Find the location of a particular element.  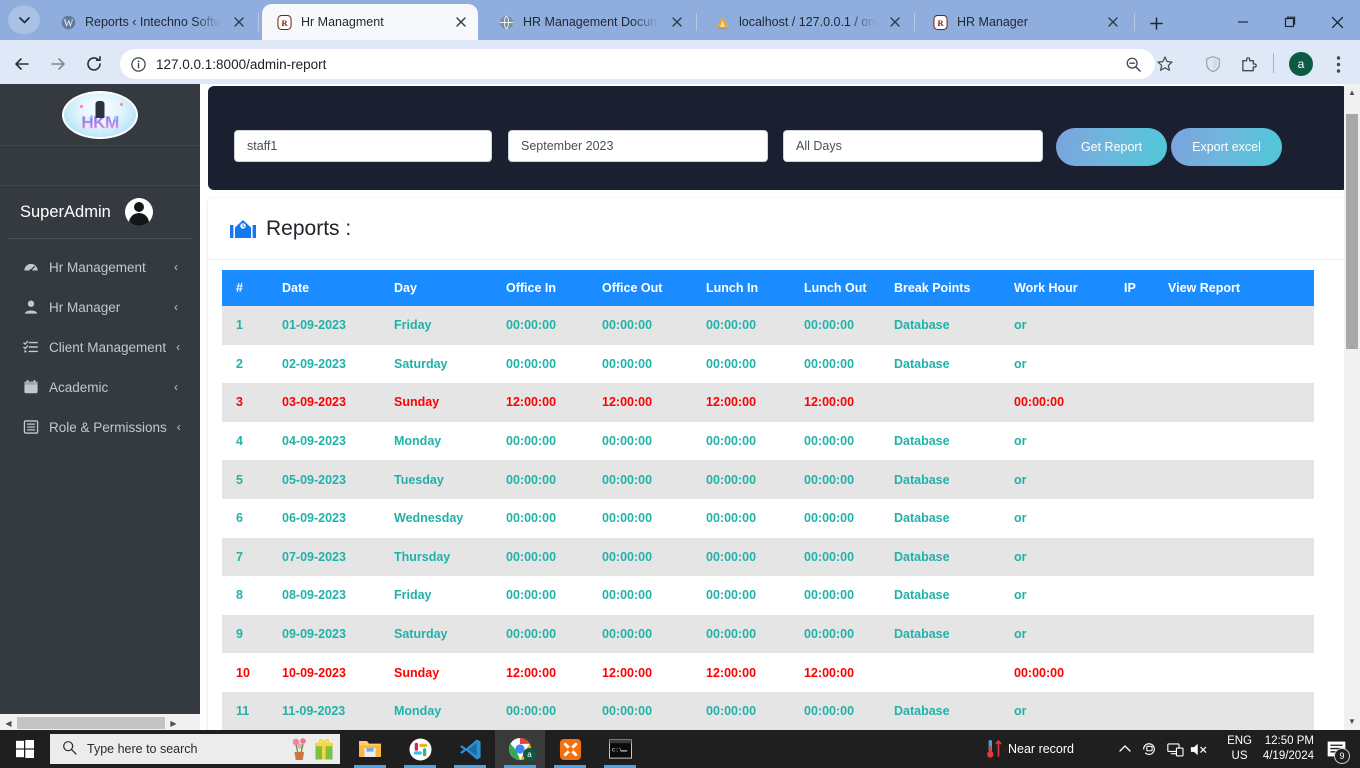

taskbar-app-chrome: a is located at coordinates (520, 749).